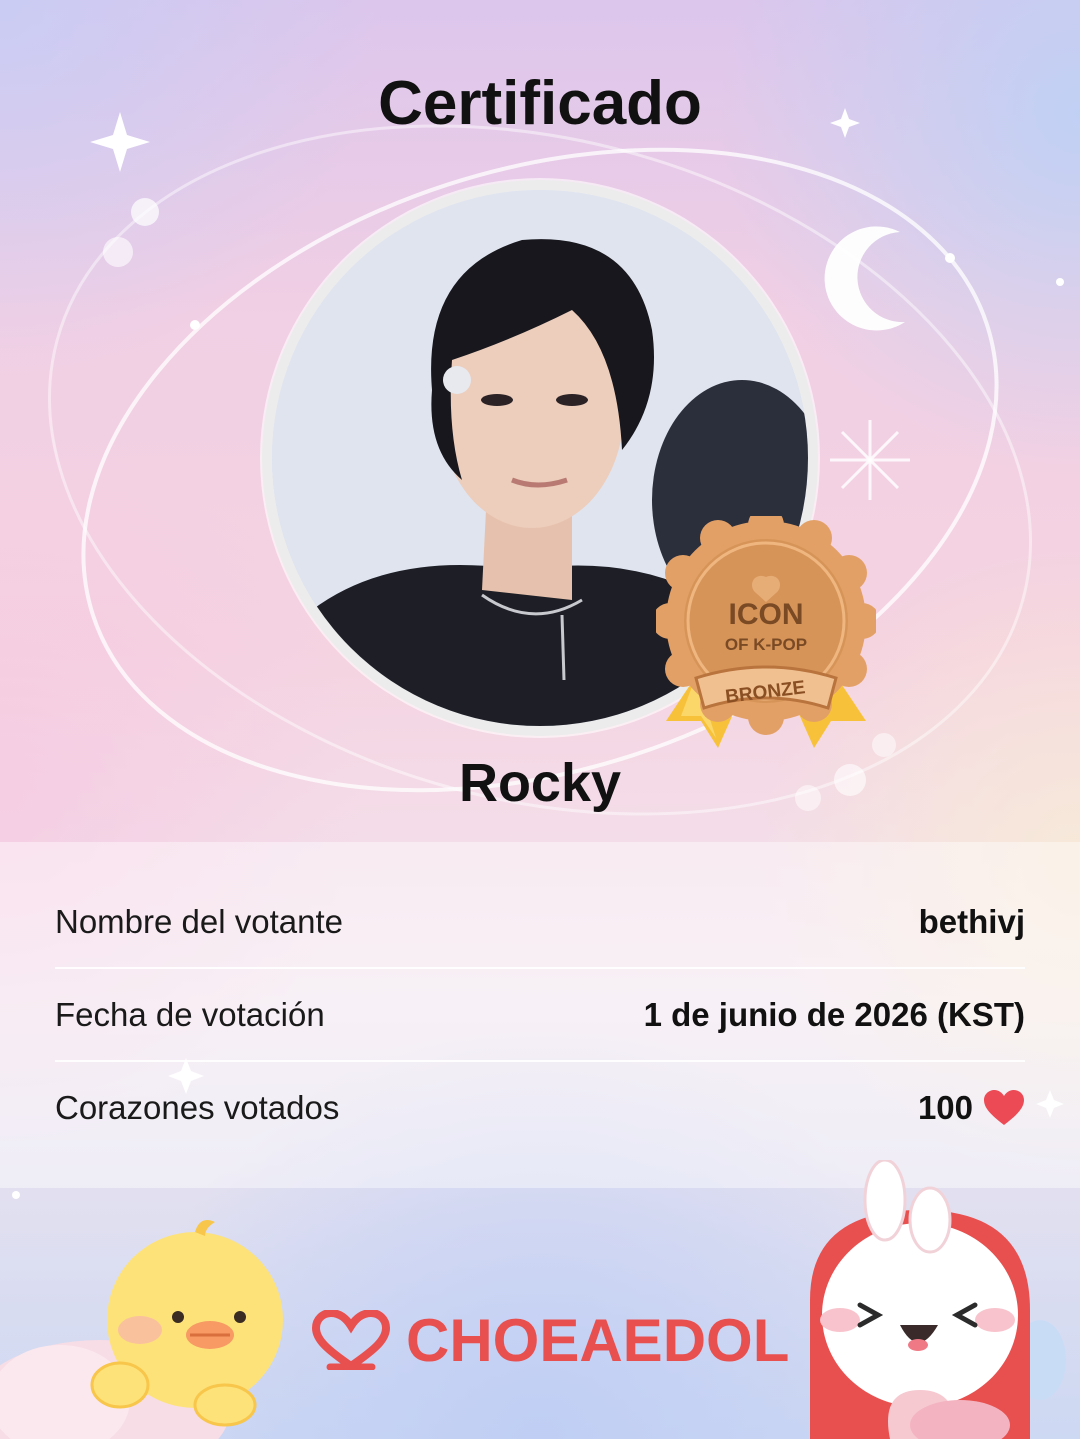  What do you see at coordinates (864, 278) in the screenshot?
I see `moon-icon` at bounding box center [864, 278].